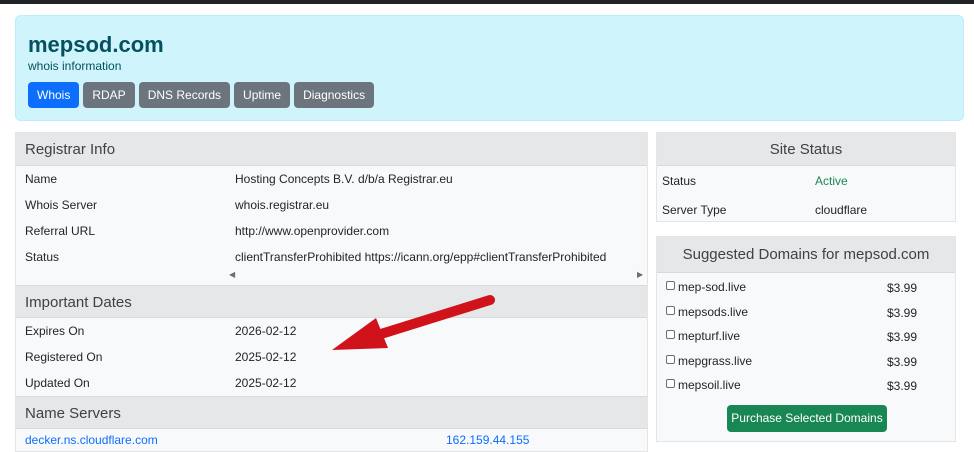 This screenshot has height=452, width=974. Describe the element at coordinates (806, 149) in the screenshot. I see `site-status-heading: Site Status` at that location.